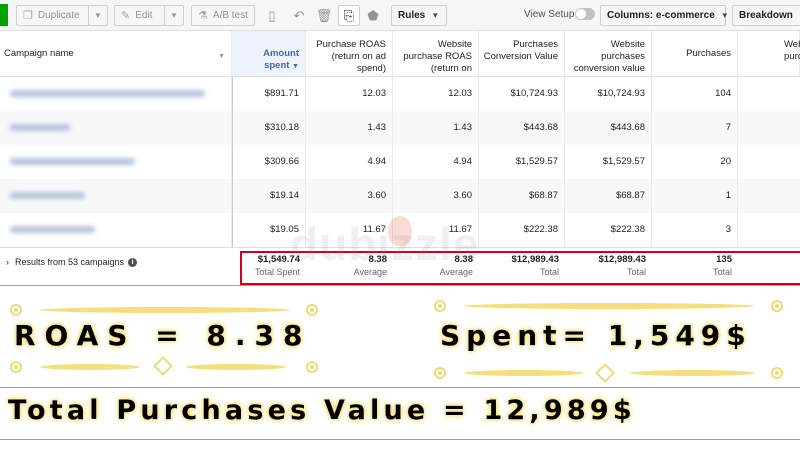 Image resolution: width=800 pixels, height=450 pixels. I want to click on roas-headline: ROAS = 8.38, so click(163, 335).